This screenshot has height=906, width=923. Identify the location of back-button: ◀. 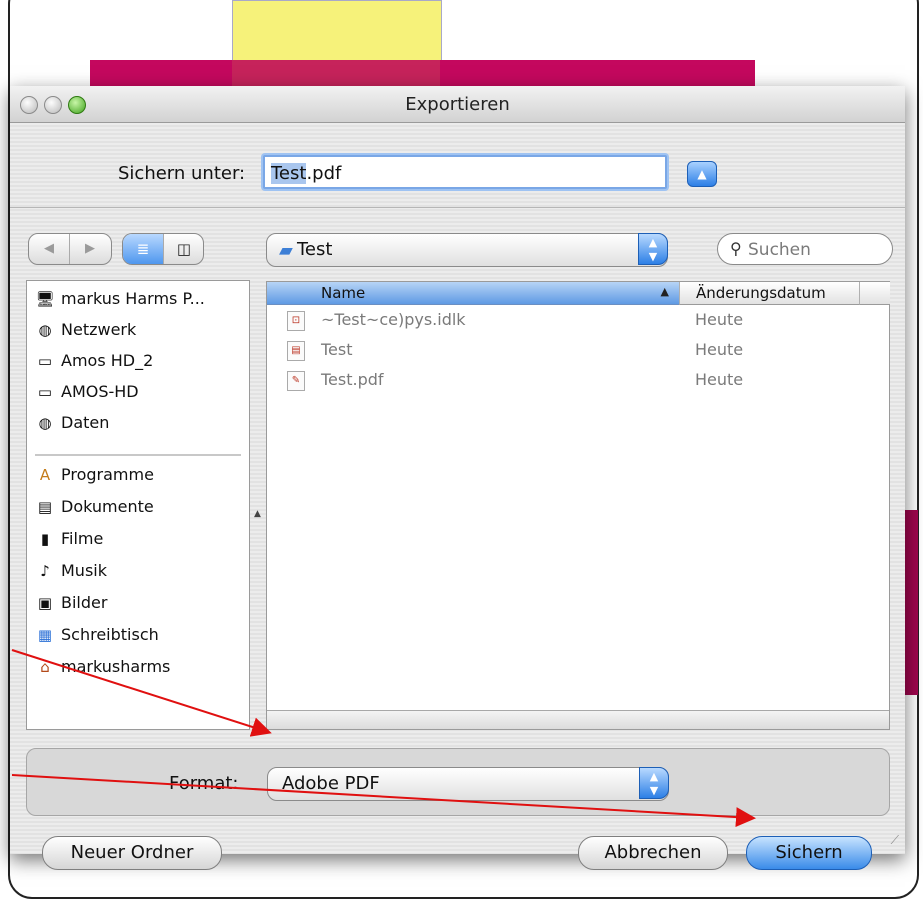
(49, 249).